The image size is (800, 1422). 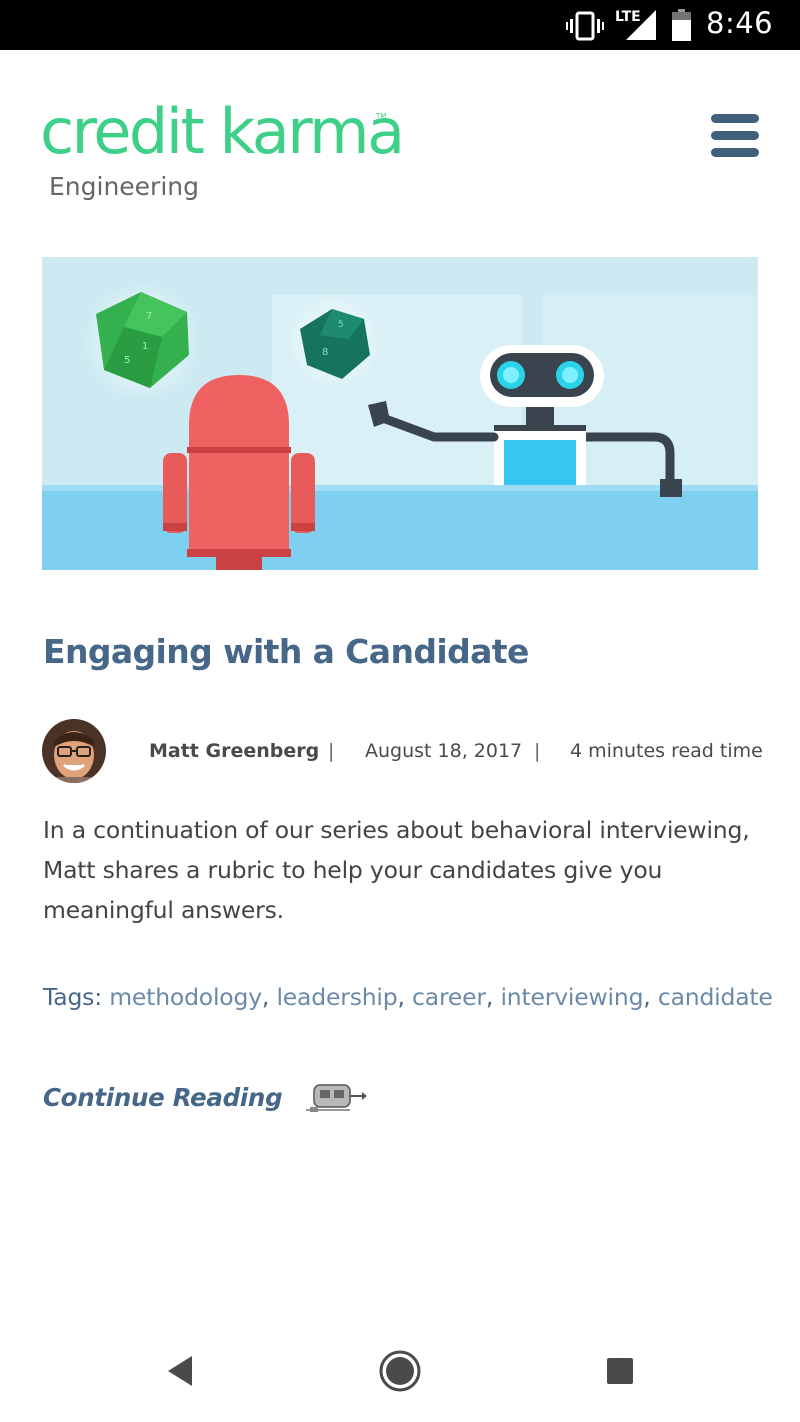 What do you see at coordinates (234, 751) in the screenshot?
I see `author-name: Matt Greenberg` at bounding box center [234, 751].